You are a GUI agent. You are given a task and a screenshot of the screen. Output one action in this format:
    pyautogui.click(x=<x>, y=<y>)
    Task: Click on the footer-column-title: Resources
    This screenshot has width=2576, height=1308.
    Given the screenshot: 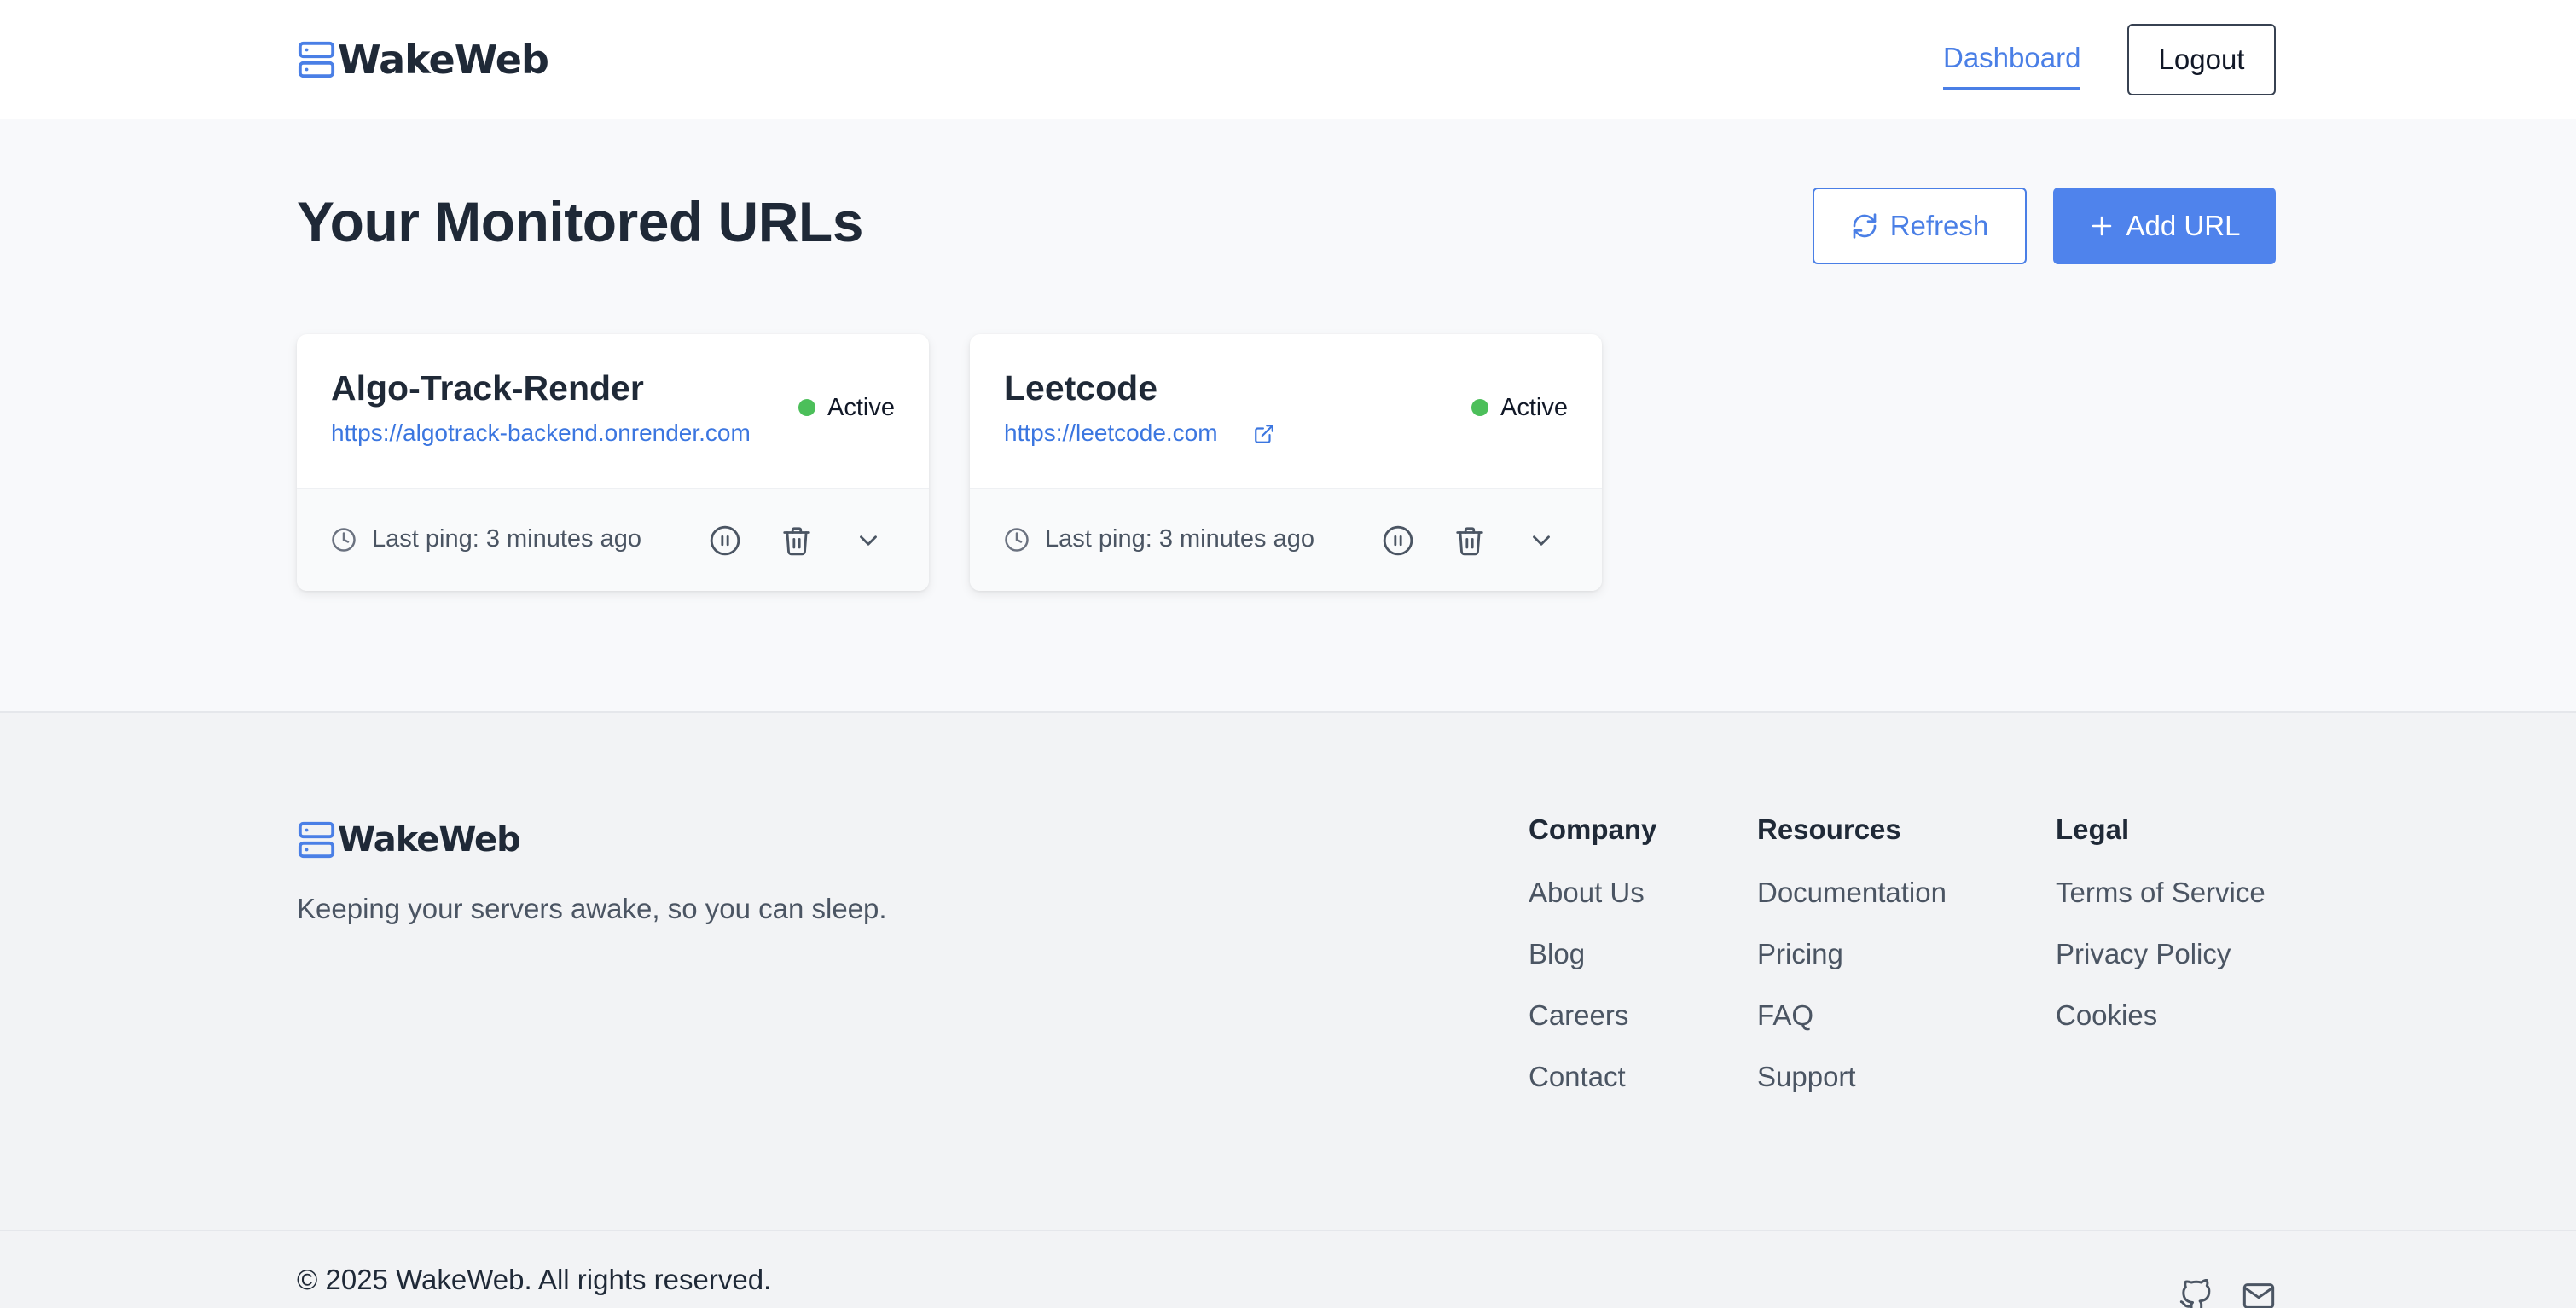 What is the action you would take?
    pyautogui.click(x=1829, y=829)
    